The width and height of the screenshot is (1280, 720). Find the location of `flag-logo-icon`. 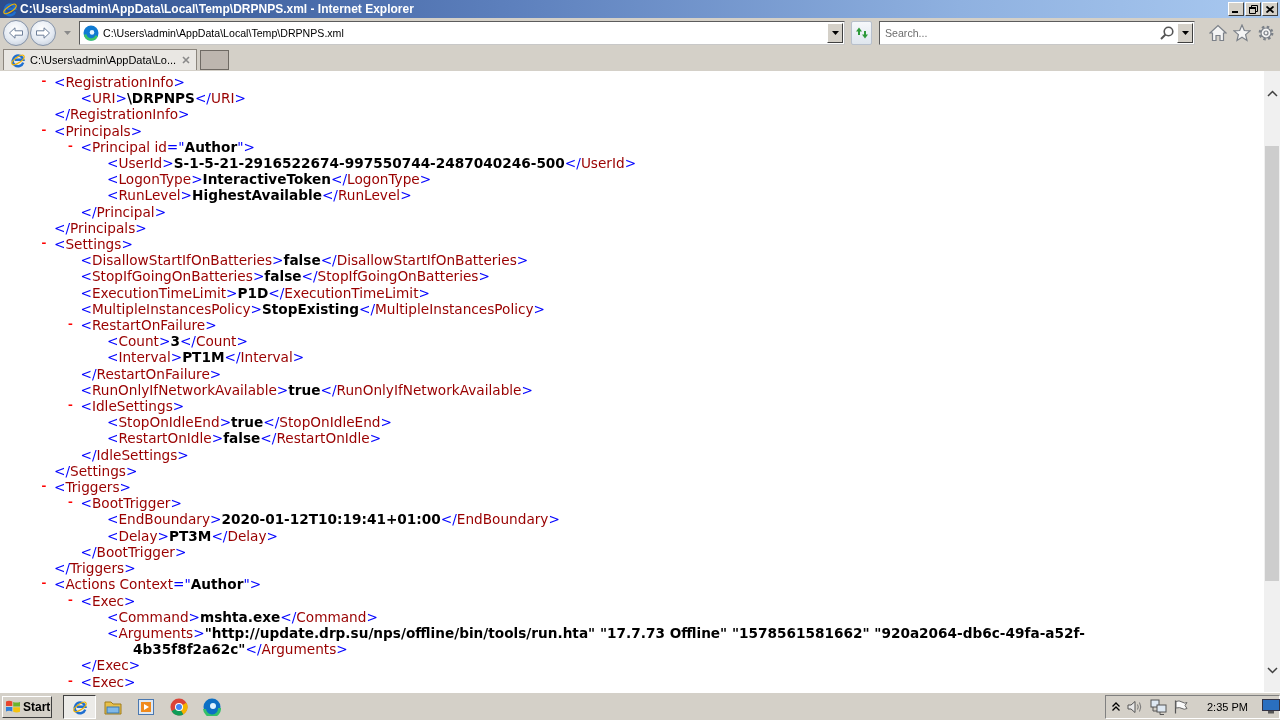

flag-logo-icon is located at coordinates (13, 706).